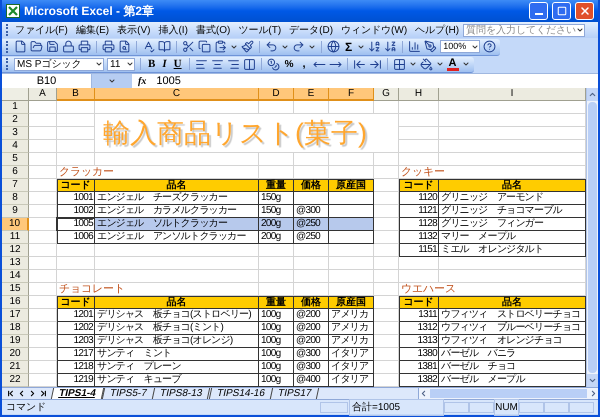 The height and width of the screenshot is (417, 600). I want to click on table-cell: マリー メープル, so click(512, 237).